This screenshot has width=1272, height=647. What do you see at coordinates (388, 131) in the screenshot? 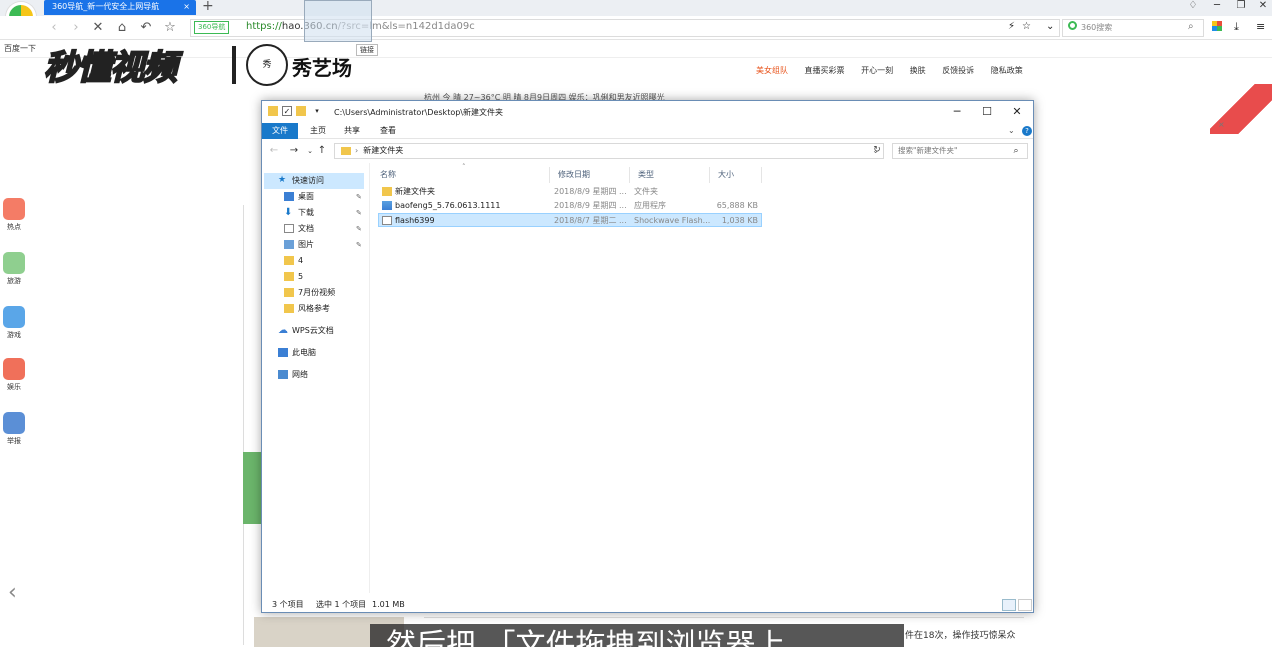
I see `tab-view: 查看` at bounding box center [388, 131].